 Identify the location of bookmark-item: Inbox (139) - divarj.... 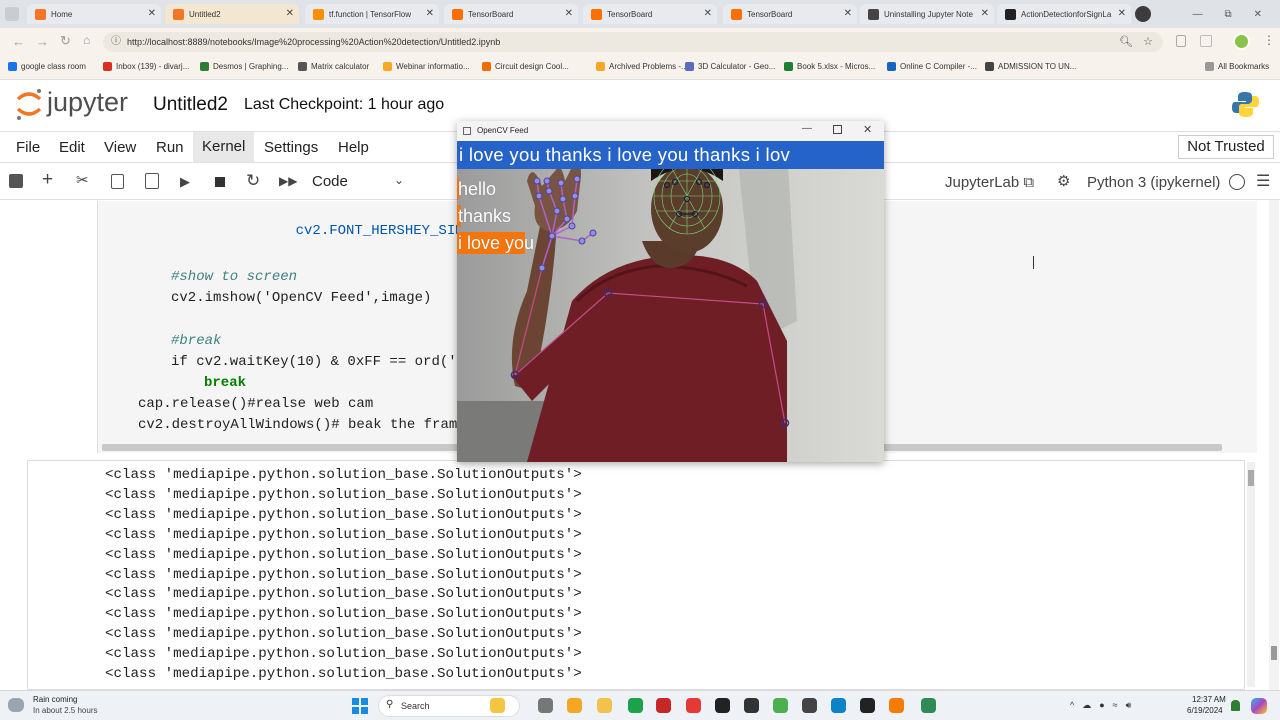
(146, 66).